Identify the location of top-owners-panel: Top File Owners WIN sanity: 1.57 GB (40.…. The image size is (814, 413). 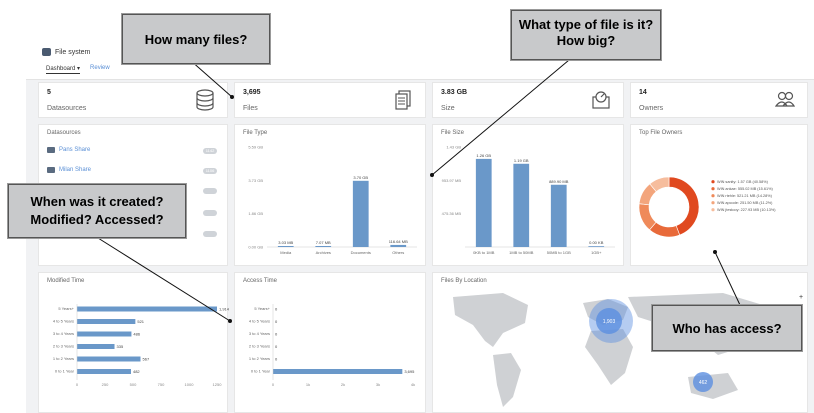
(719, 195).